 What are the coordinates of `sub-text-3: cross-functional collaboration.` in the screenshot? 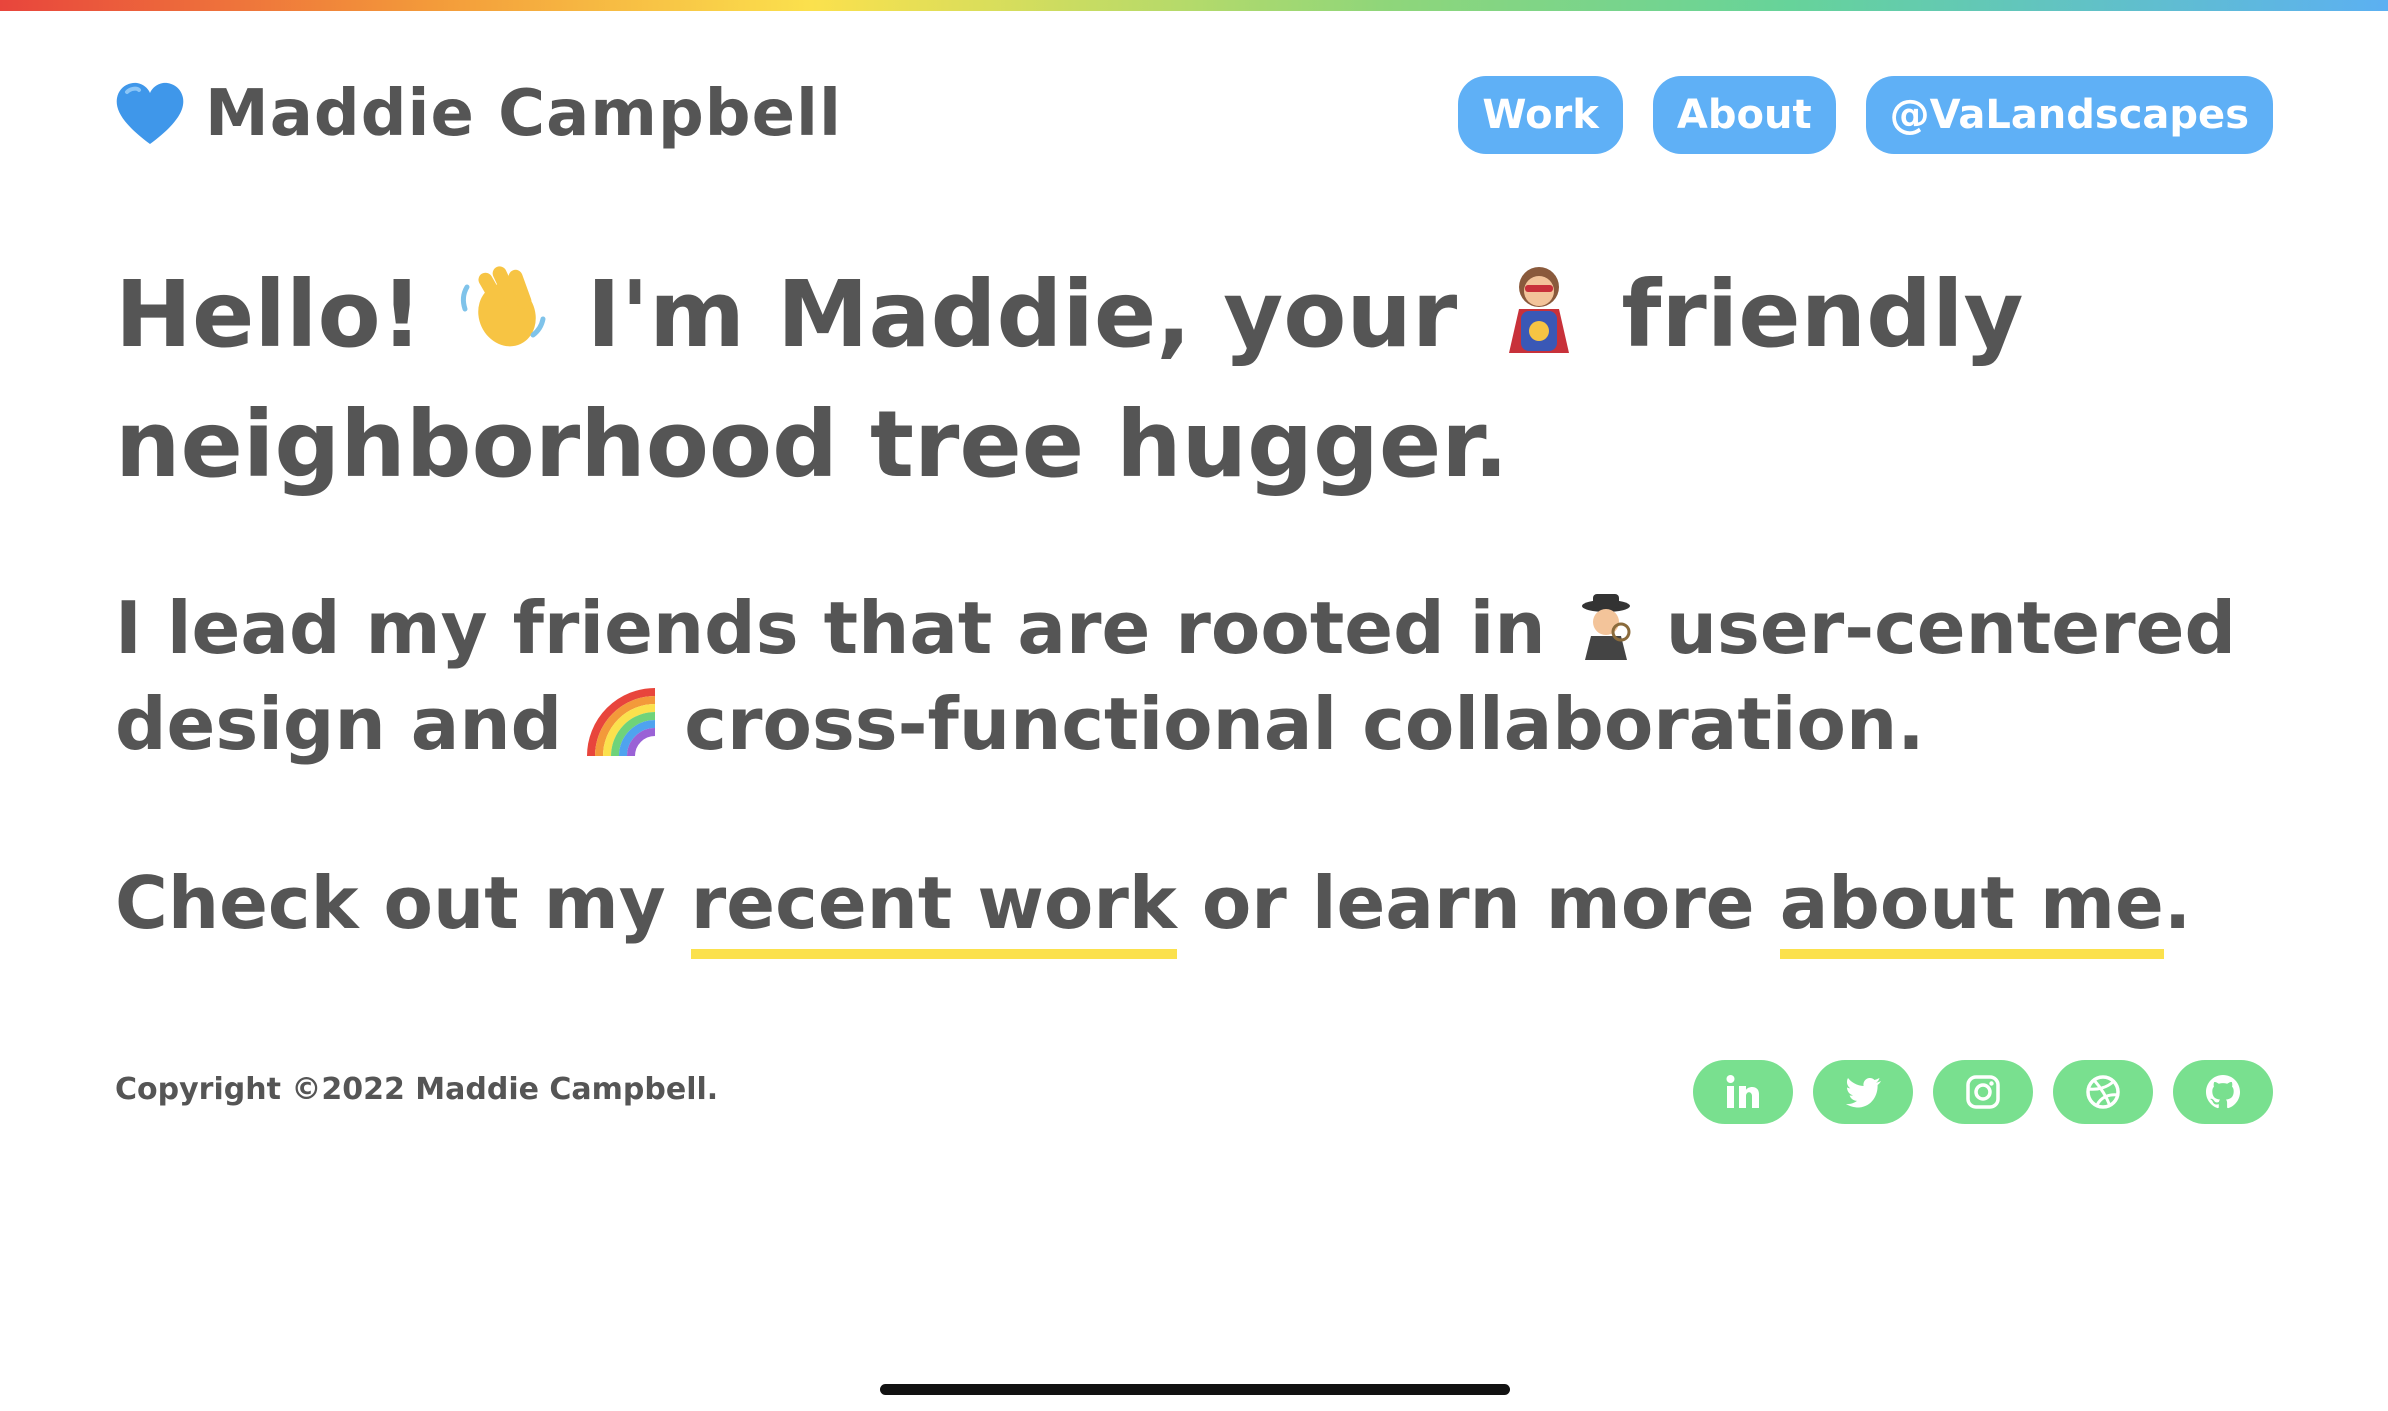 It's located at (1292, 724).